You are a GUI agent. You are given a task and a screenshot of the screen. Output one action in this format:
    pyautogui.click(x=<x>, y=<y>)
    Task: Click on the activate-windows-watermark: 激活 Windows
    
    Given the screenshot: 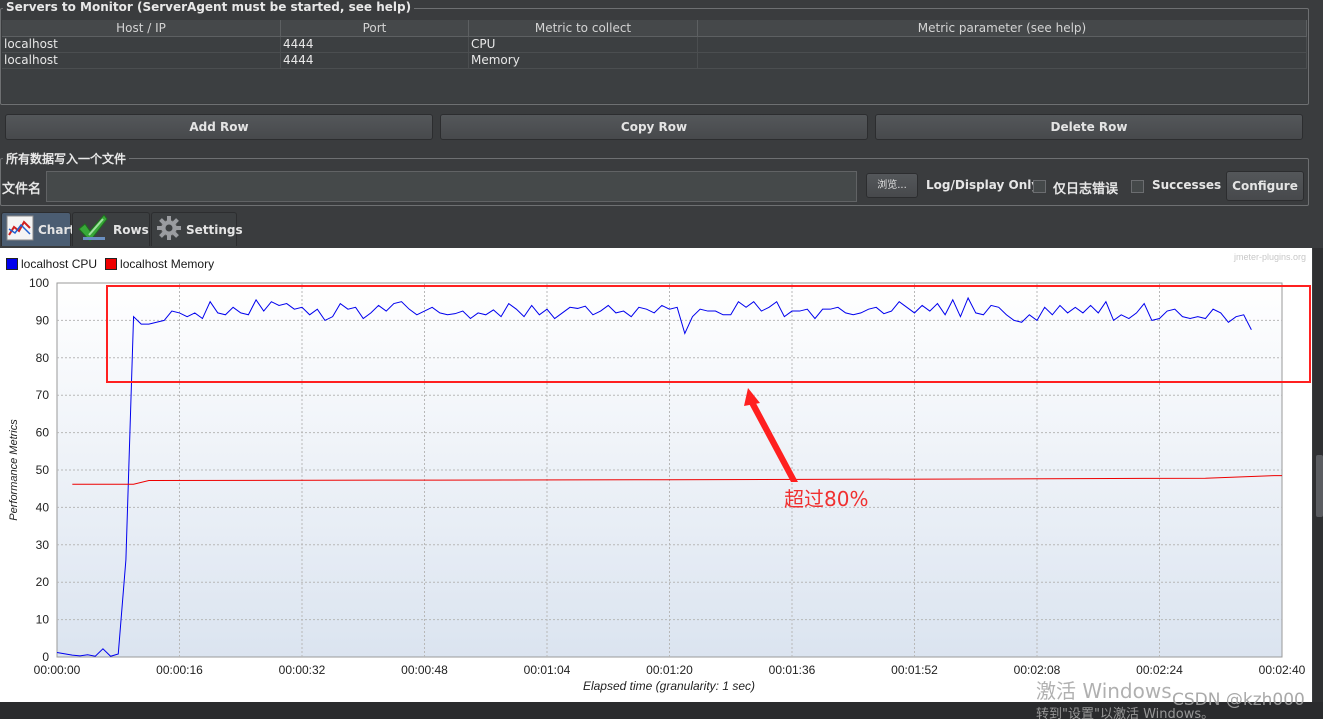 What is the action you would take?
    pyautogui.click(x=1104, y=691)
    